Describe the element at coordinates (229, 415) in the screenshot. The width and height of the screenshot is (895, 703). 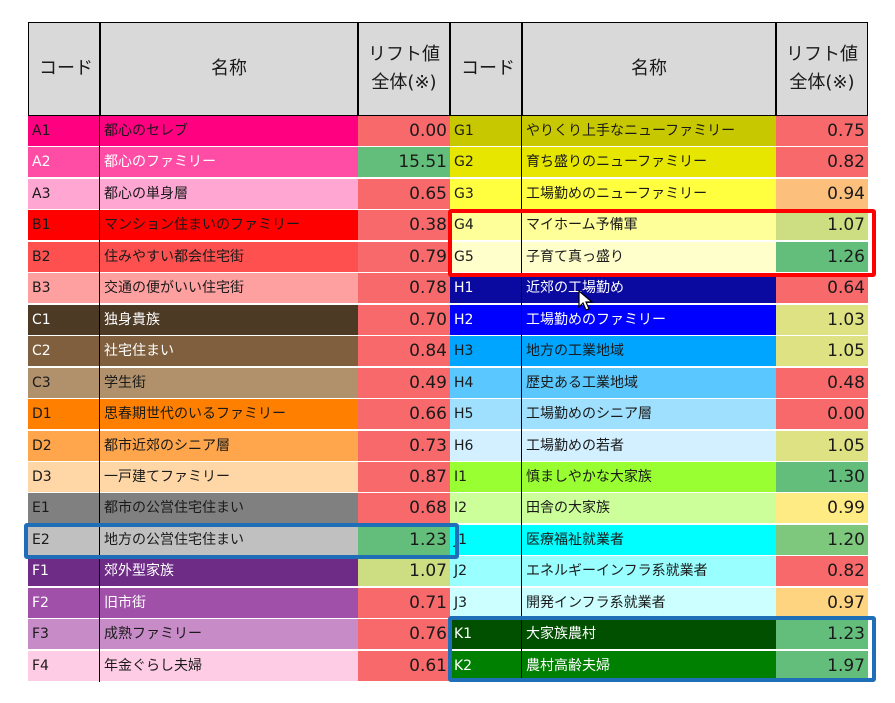
I see `row-name-cell: 思春期世代のいるファミリー` at that location.